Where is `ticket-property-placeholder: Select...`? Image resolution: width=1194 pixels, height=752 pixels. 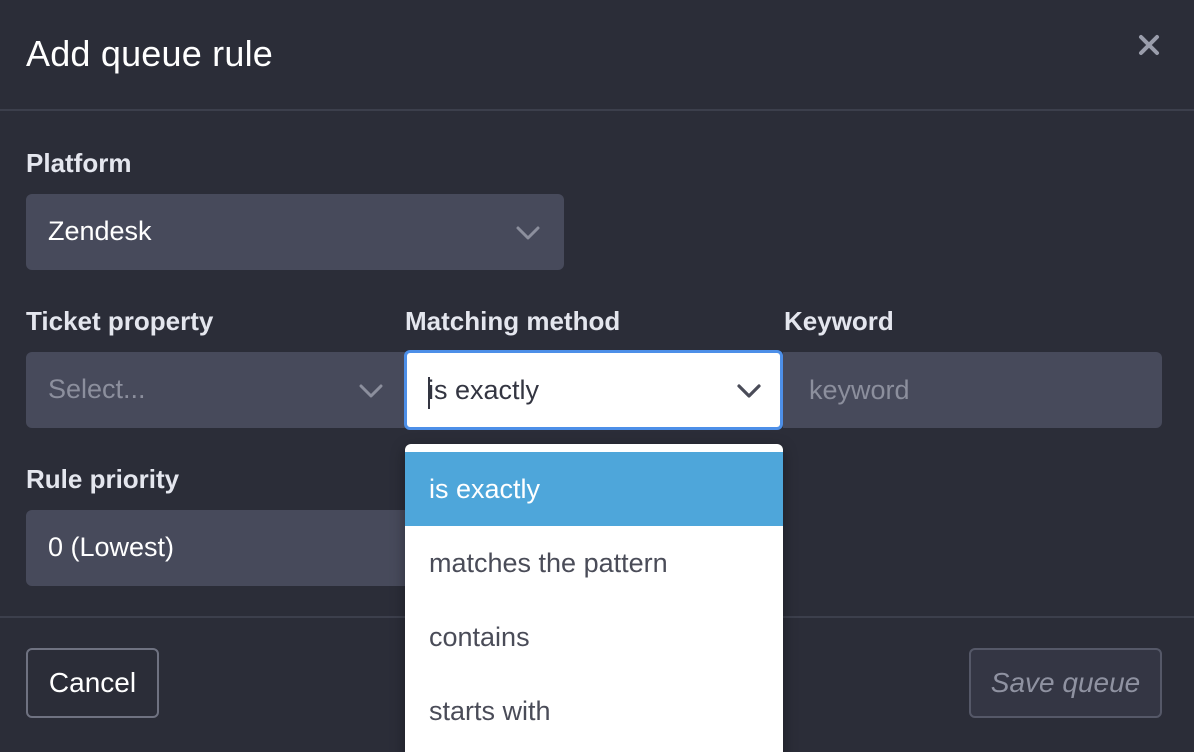
ticket-property-placeholder: Select... is located at coordinates (97, 389).